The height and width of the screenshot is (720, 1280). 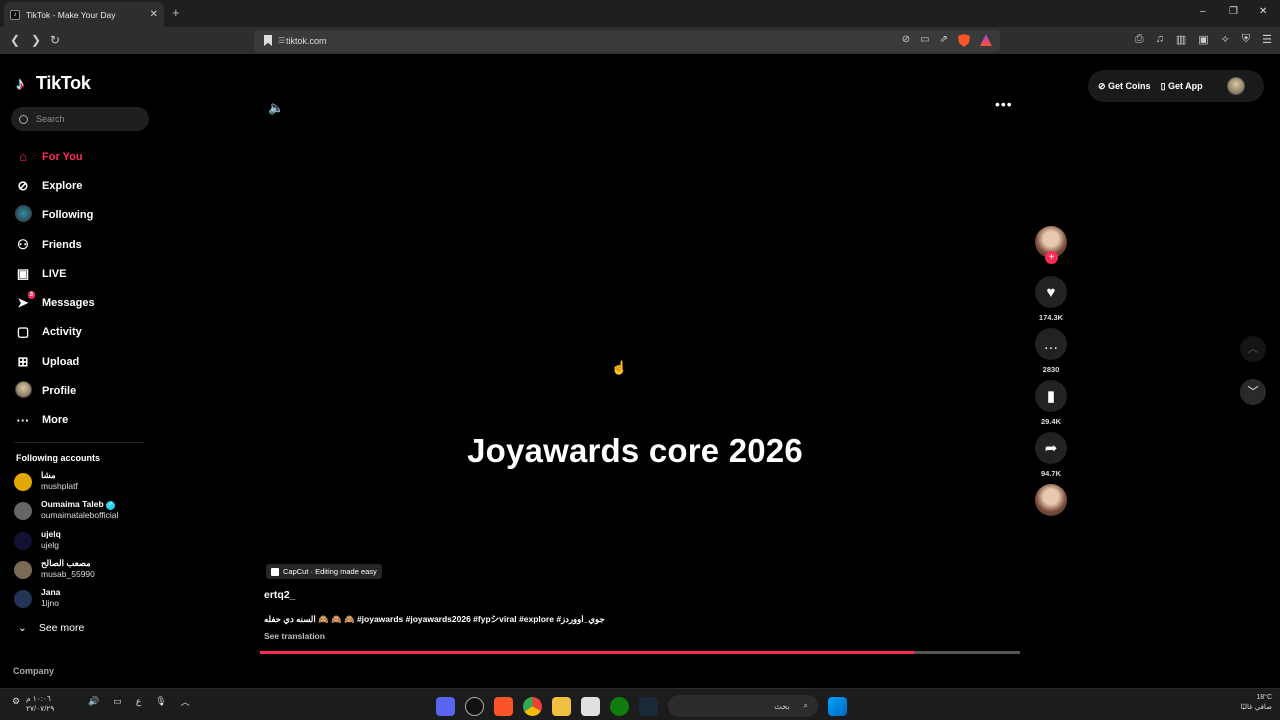 I want to click on wallet-icon: ▣, so click(x=1203, y=39).